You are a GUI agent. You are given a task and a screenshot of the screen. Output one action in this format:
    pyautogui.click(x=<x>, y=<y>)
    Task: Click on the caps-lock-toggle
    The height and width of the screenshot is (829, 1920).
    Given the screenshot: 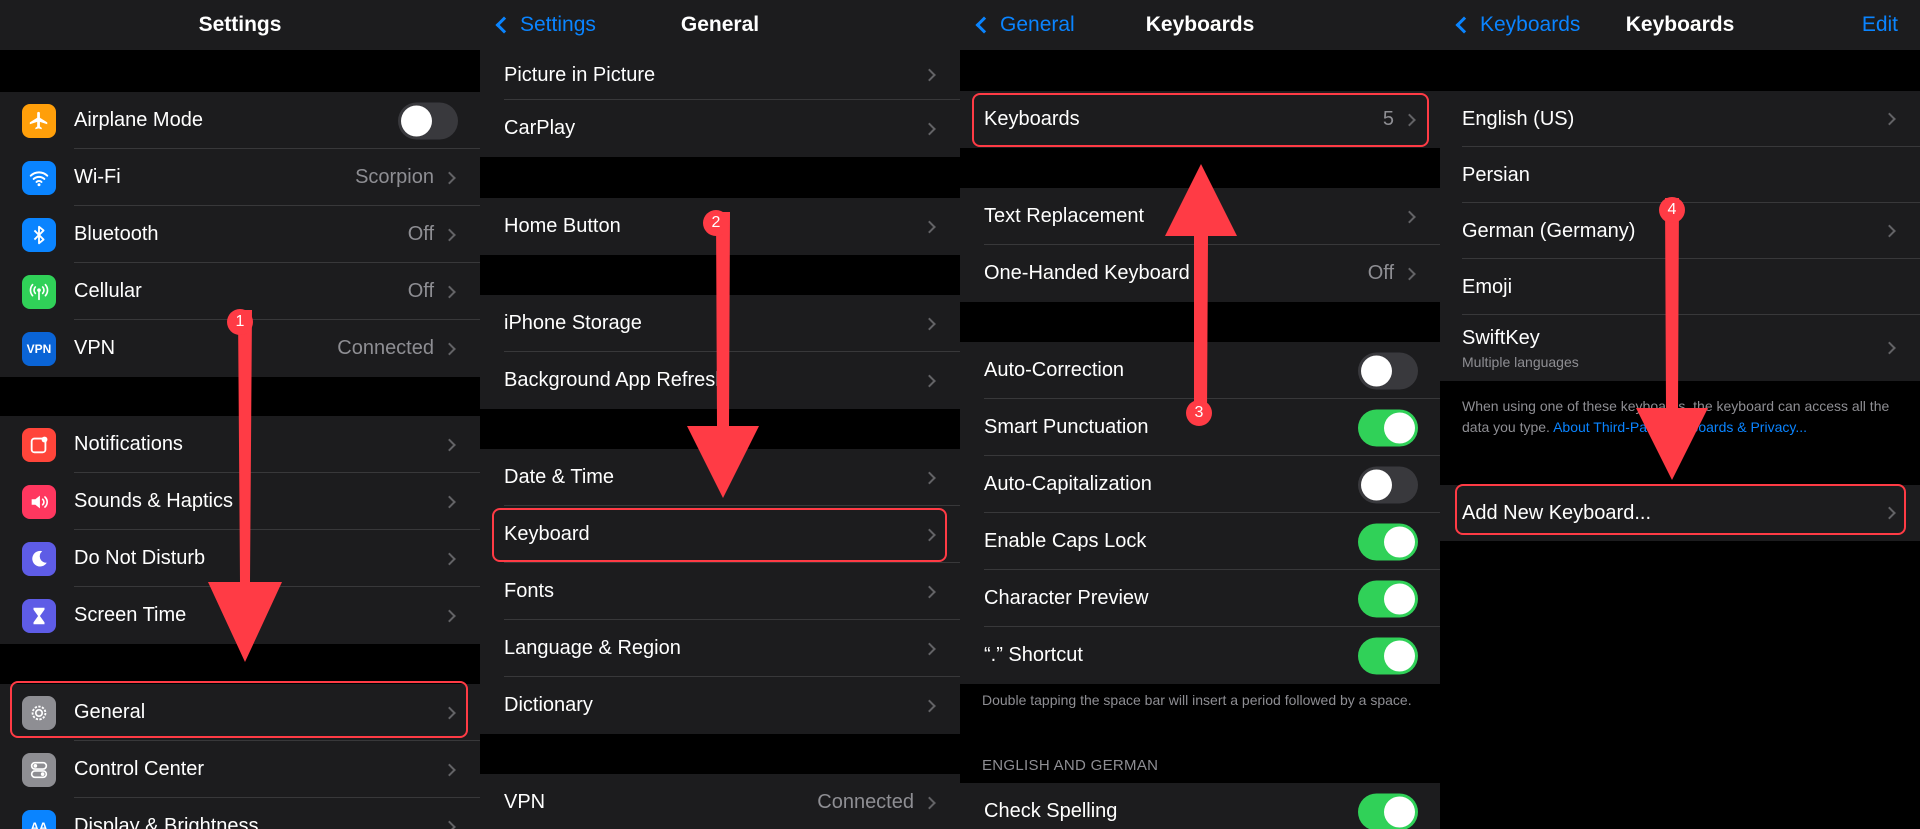 What is the action you would take?
    pyautogui.click(x=1388, y=541)
    